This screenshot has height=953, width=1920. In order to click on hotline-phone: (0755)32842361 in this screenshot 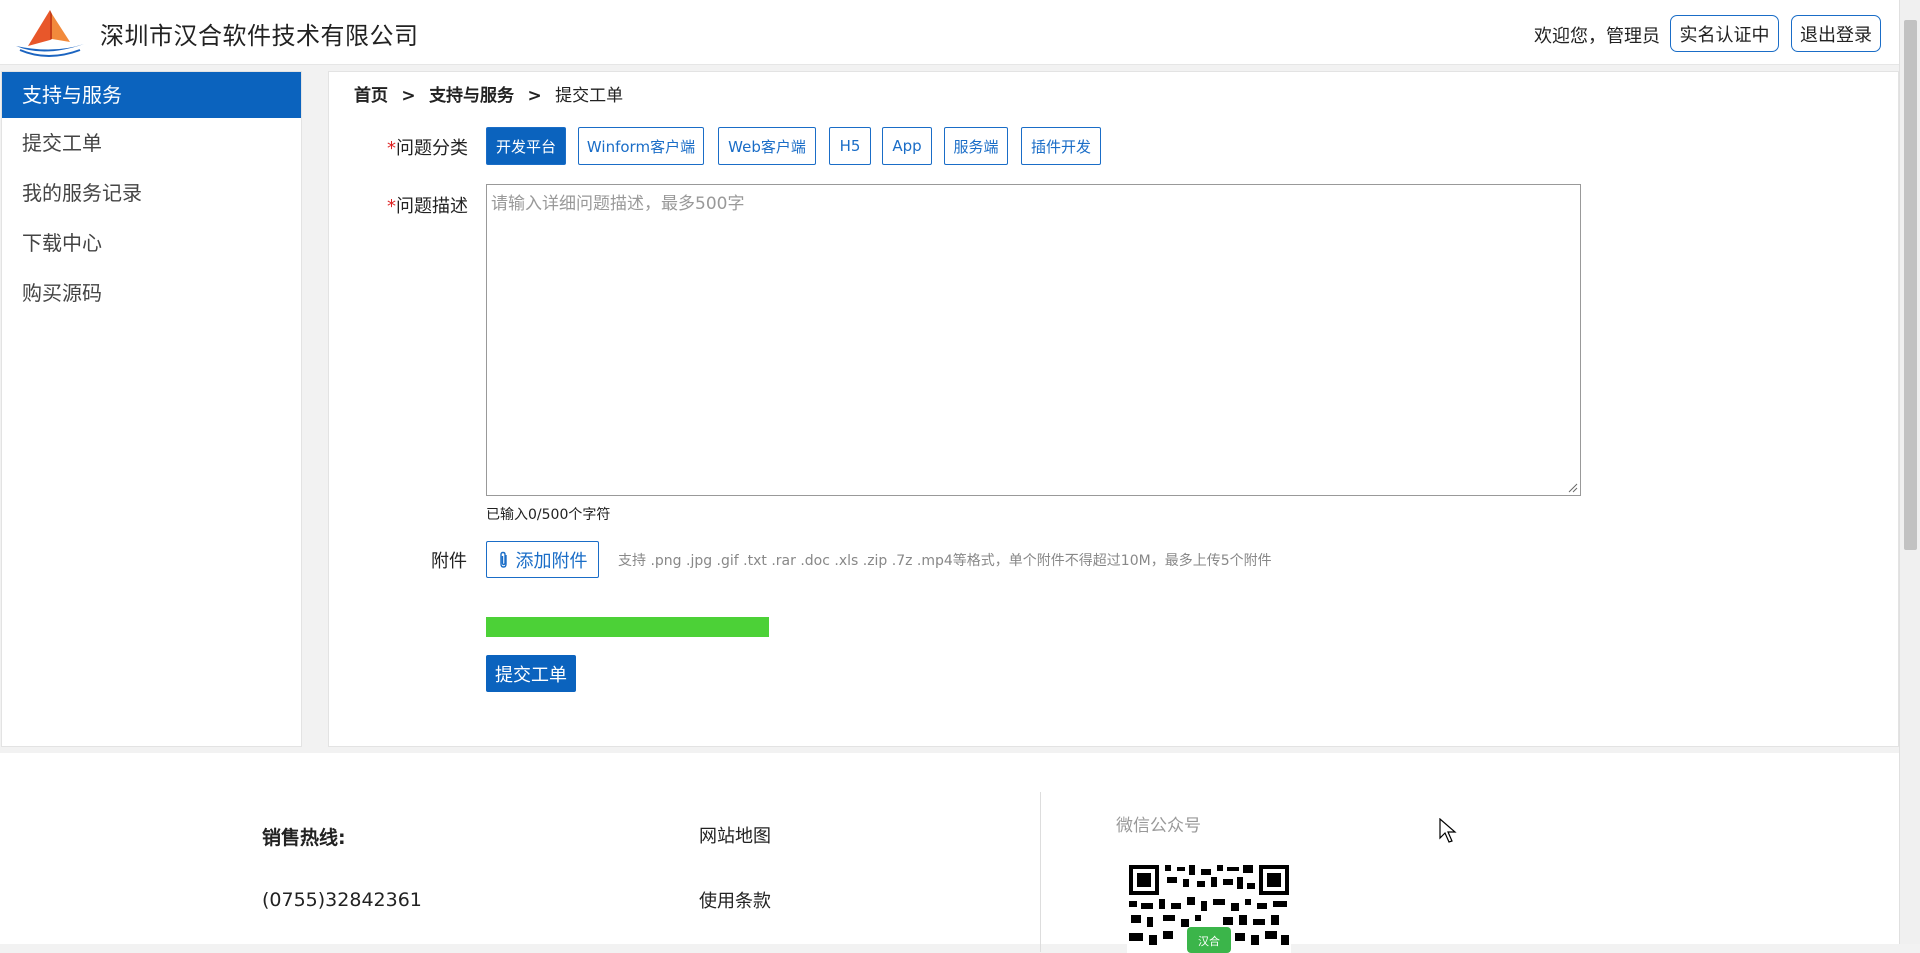, I will do `click(342, 900)`.